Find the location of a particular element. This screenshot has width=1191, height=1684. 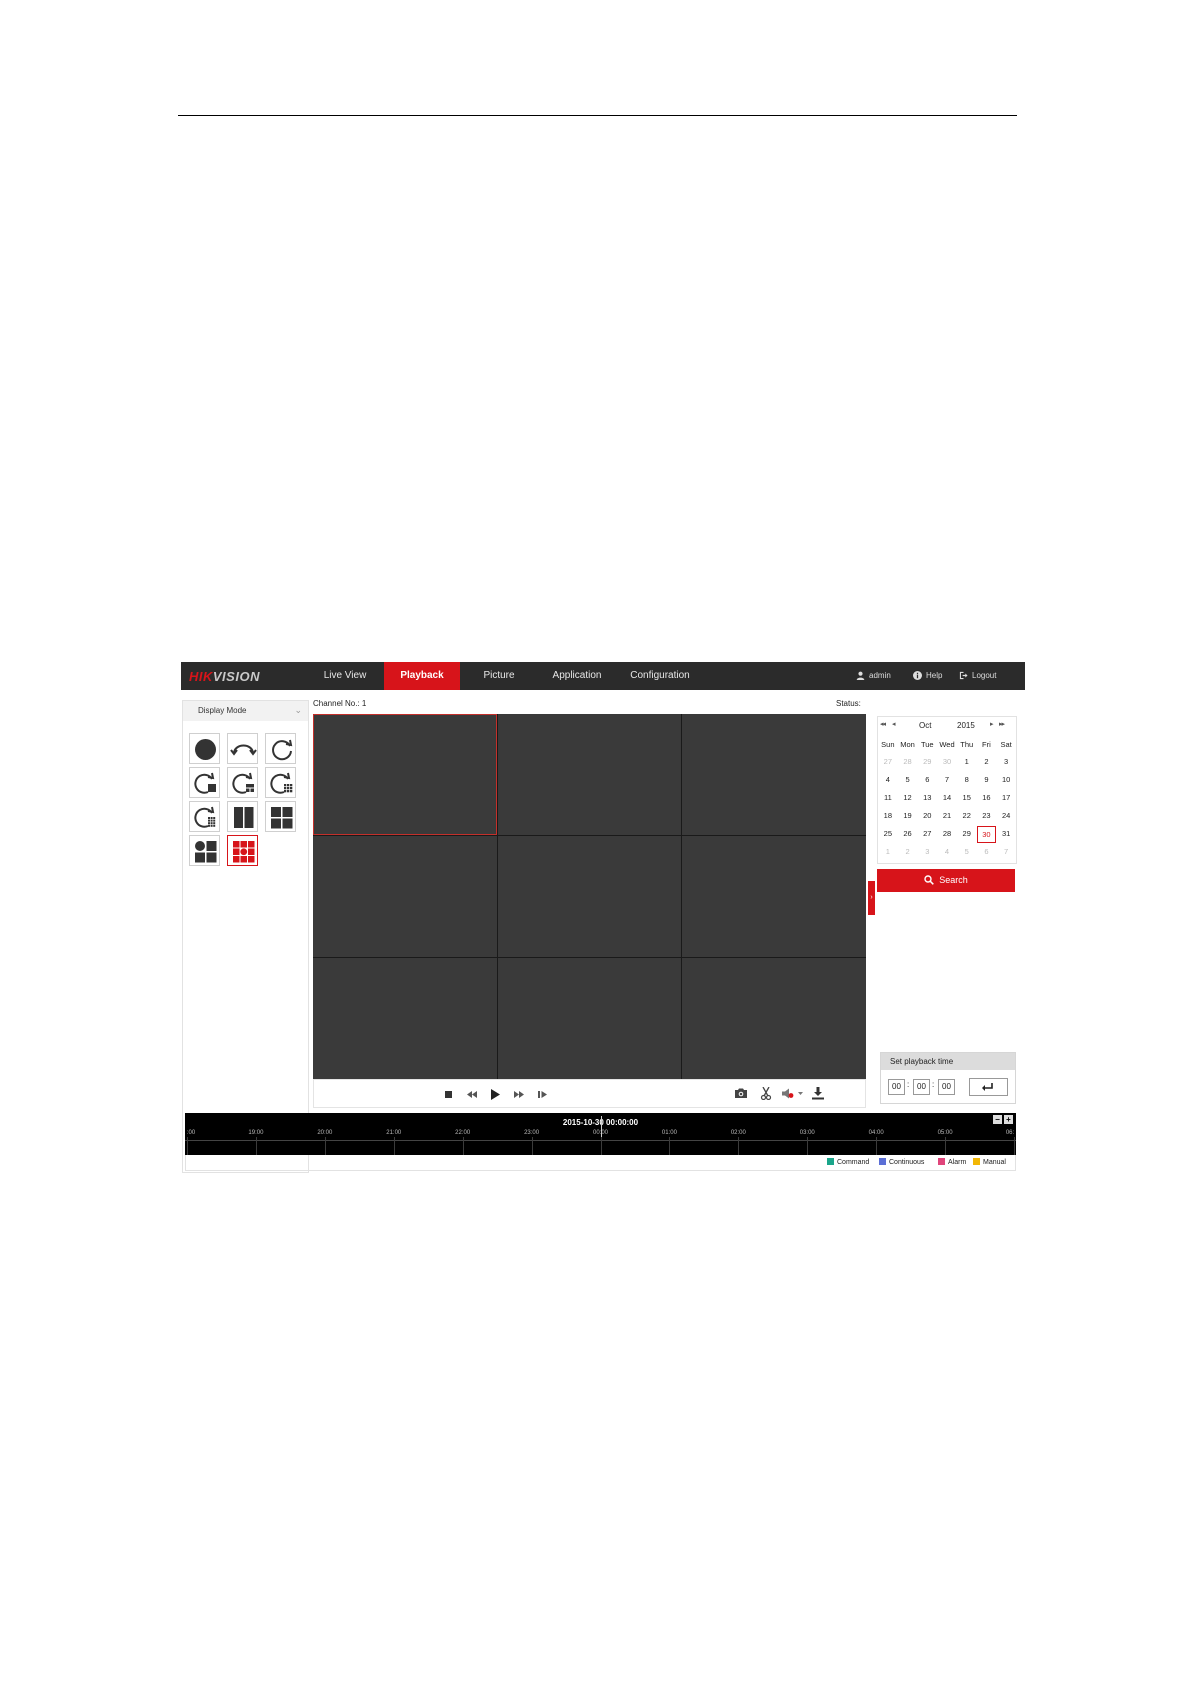

calendar-day-selected: 30 is located at coordinates (986, 834).